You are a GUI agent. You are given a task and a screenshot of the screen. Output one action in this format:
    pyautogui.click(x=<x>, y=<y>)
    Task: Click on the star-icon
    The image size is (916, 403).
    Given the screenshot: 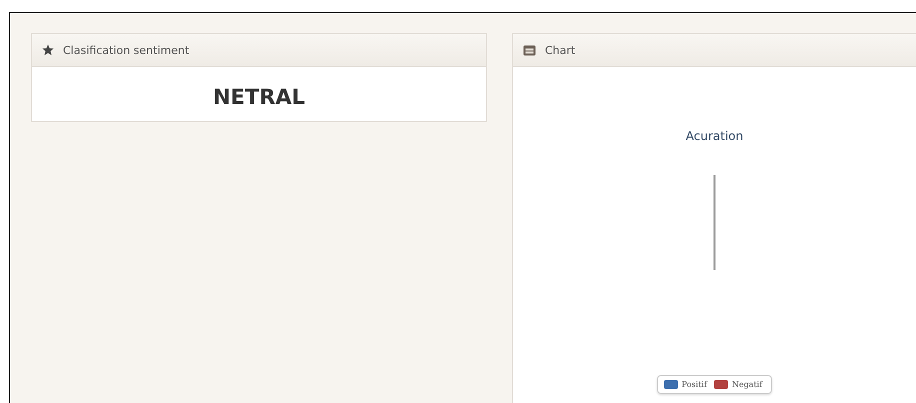 What is the action you would take?
    pyautogui.click(x=48, y=50)
    